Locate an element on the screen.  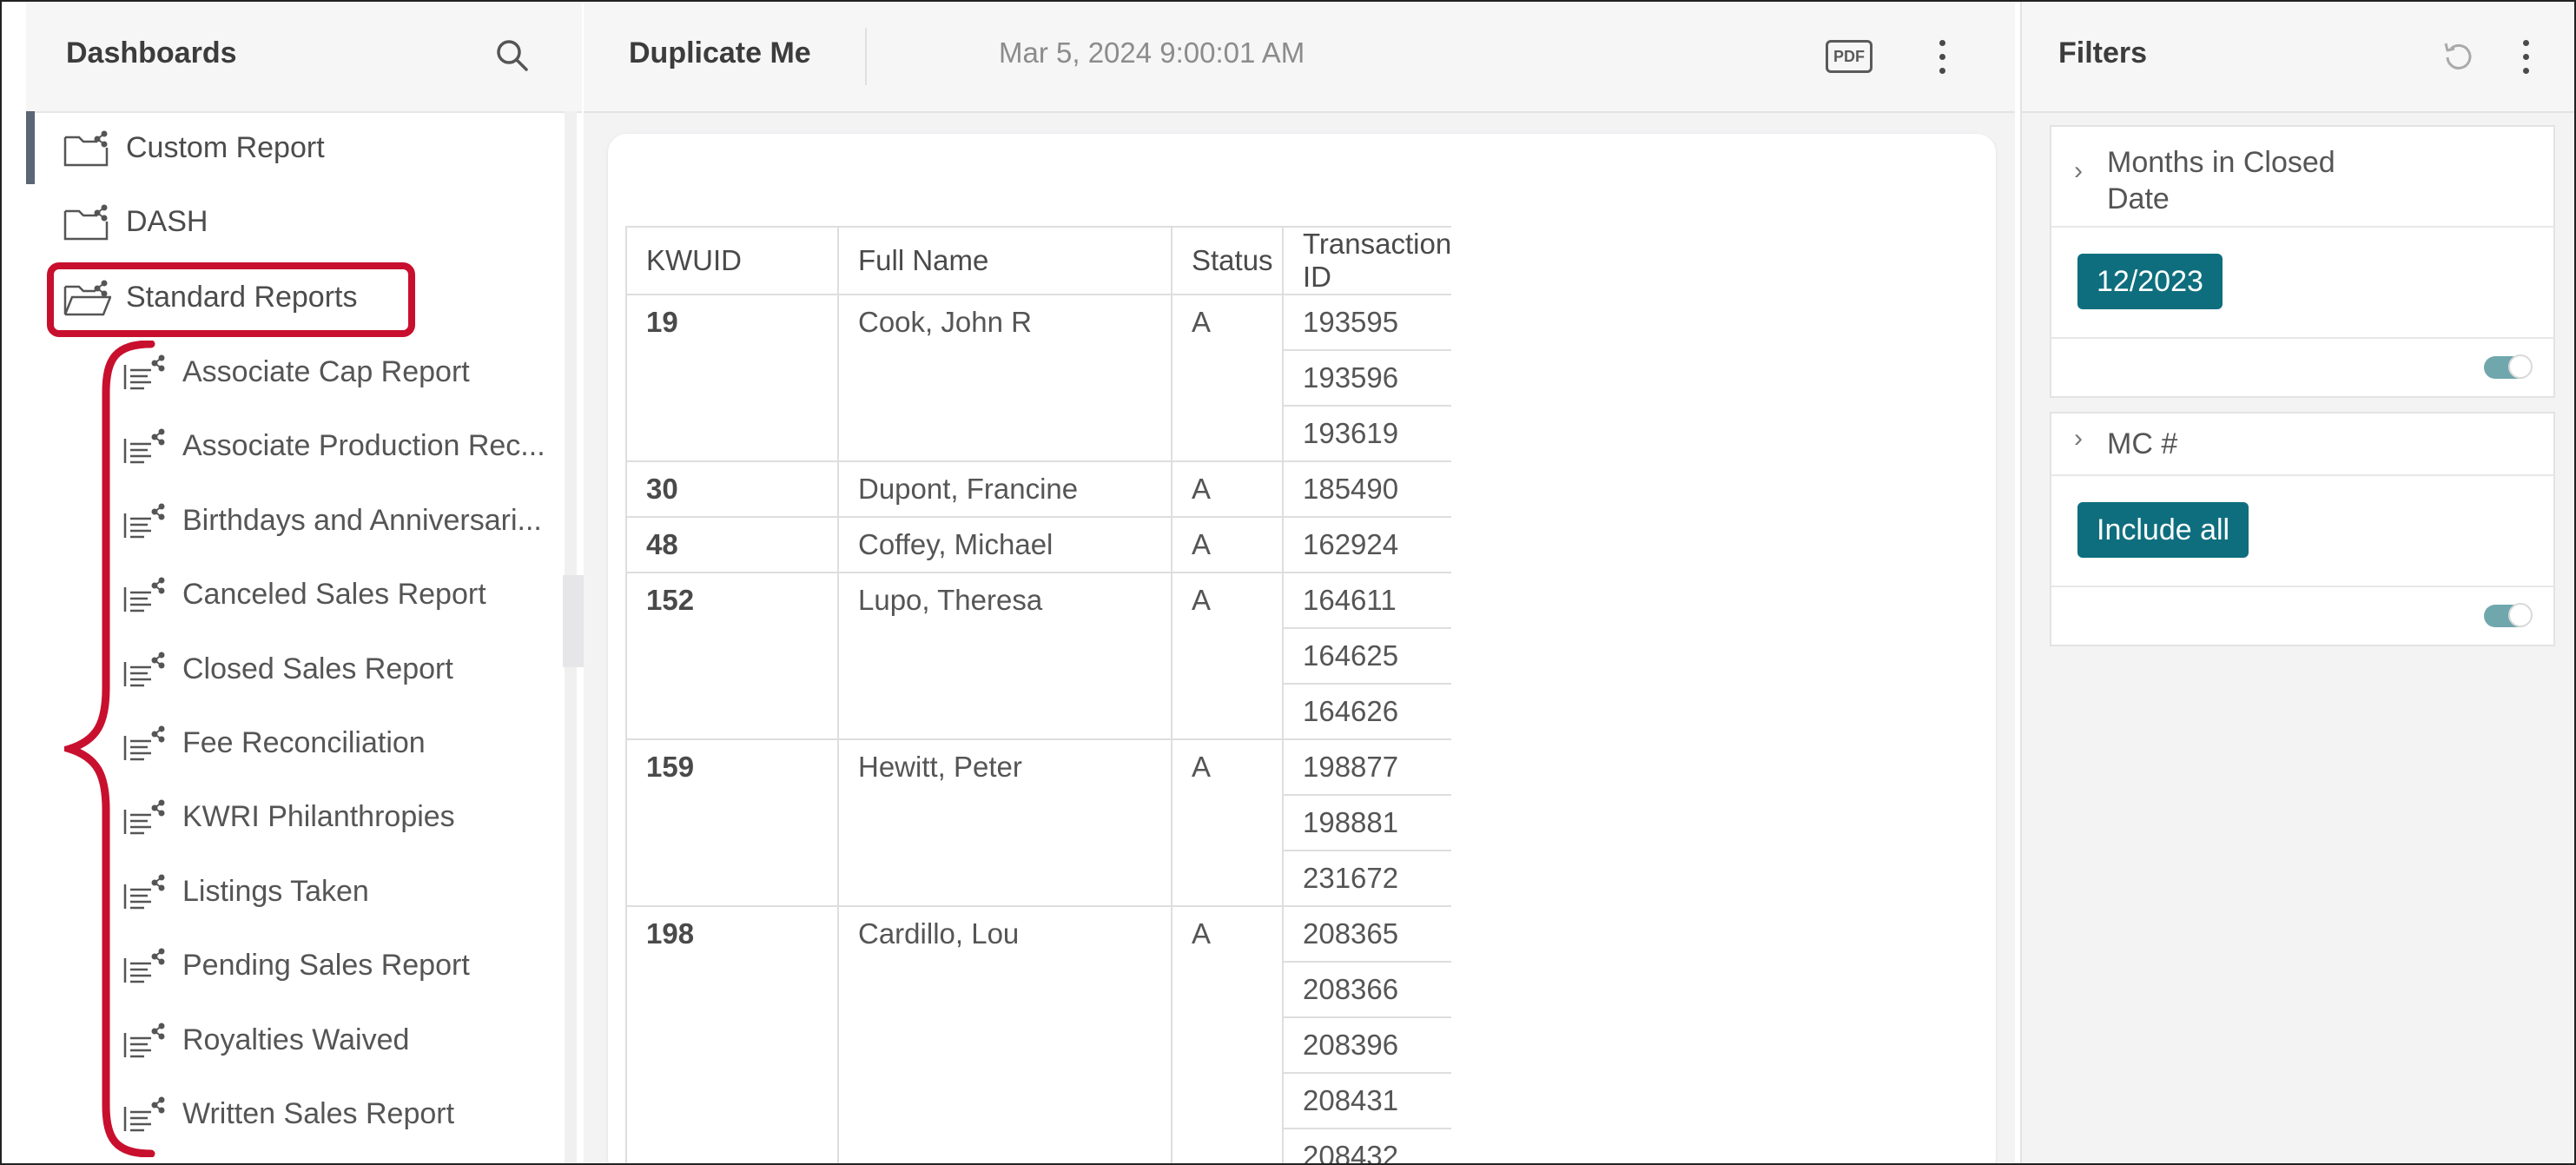
sidebar-item-dash: DASH is located at coordinates (304, 223).